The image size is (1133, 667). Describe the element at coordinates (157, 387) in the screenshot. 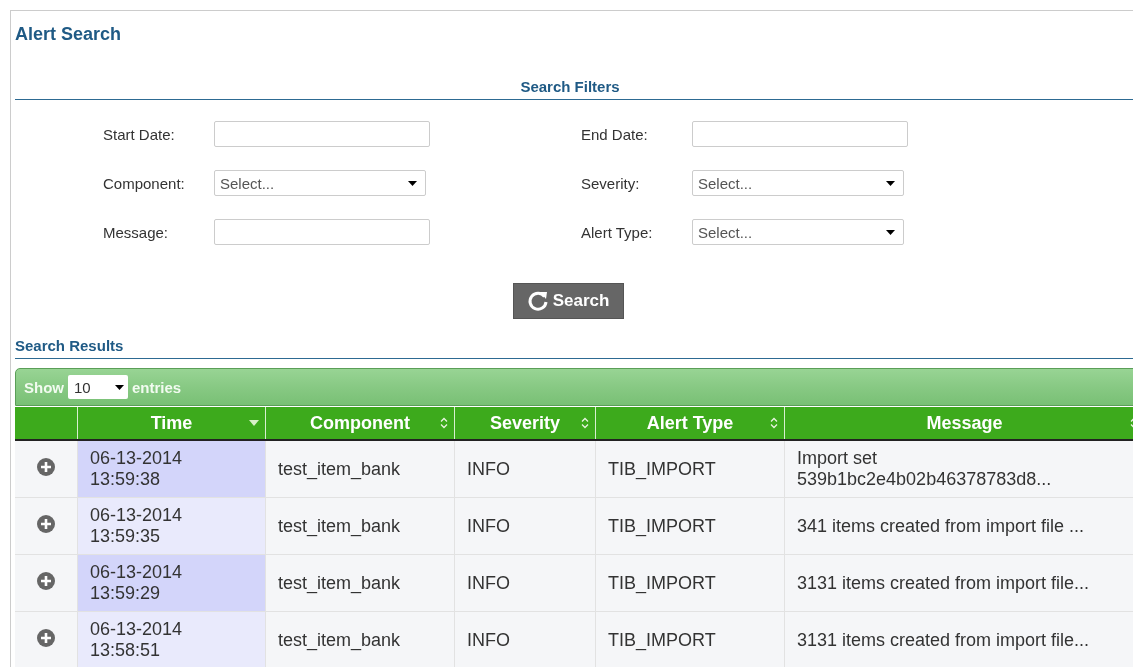

I see `entries-label: entries` at that location.